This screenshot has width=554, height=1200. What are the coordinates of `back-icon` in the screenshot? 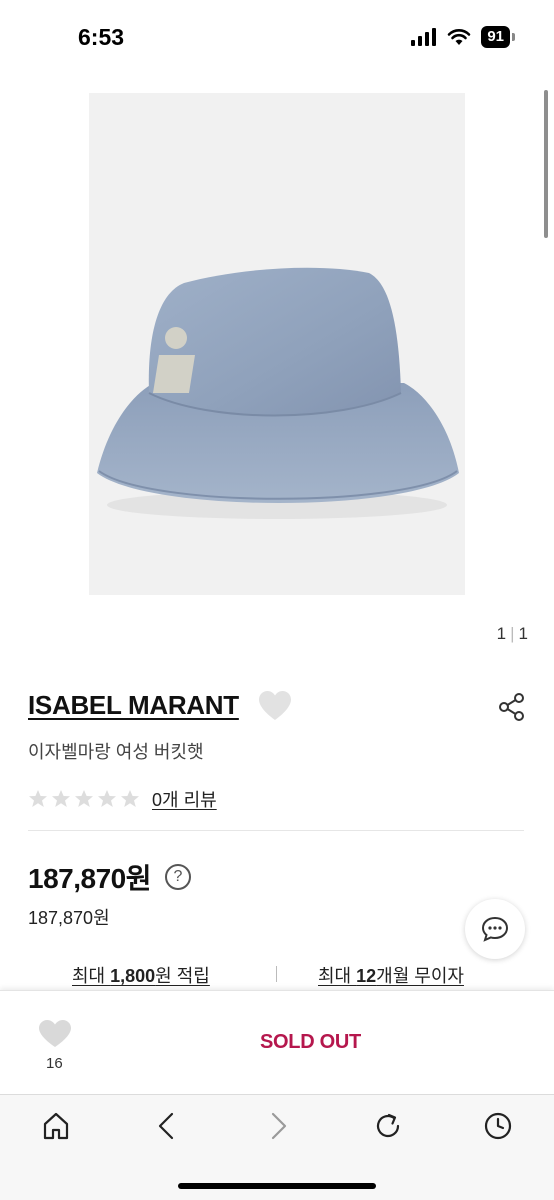 It's located at (167, 1126).